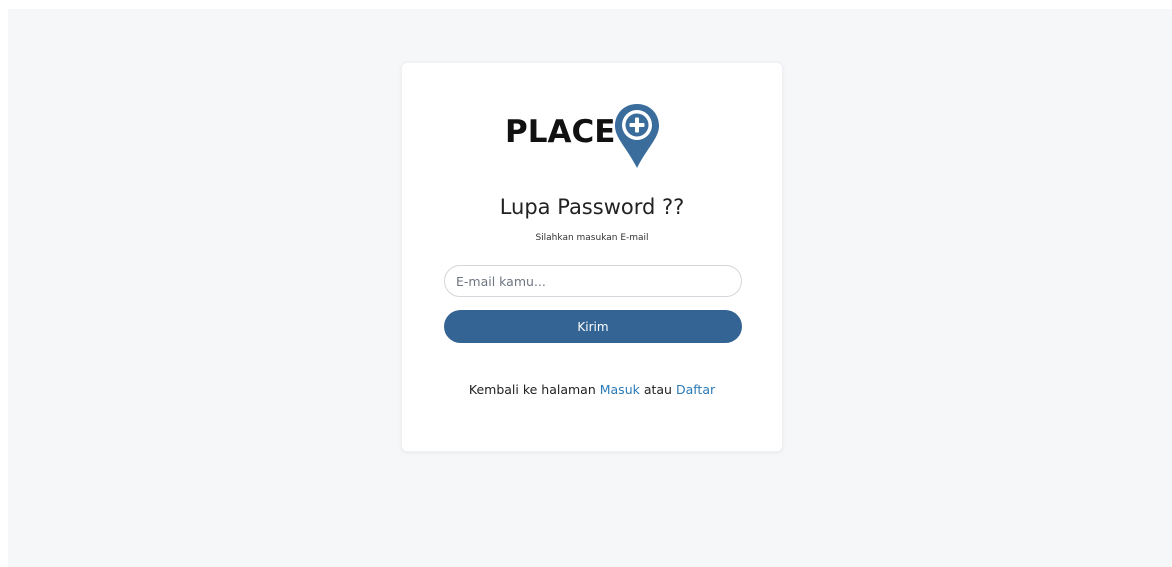  What do you see at coordinates (560, 132) in the screenshot?
I see `logo-text: PLACE` at bounding box center [560, 132].